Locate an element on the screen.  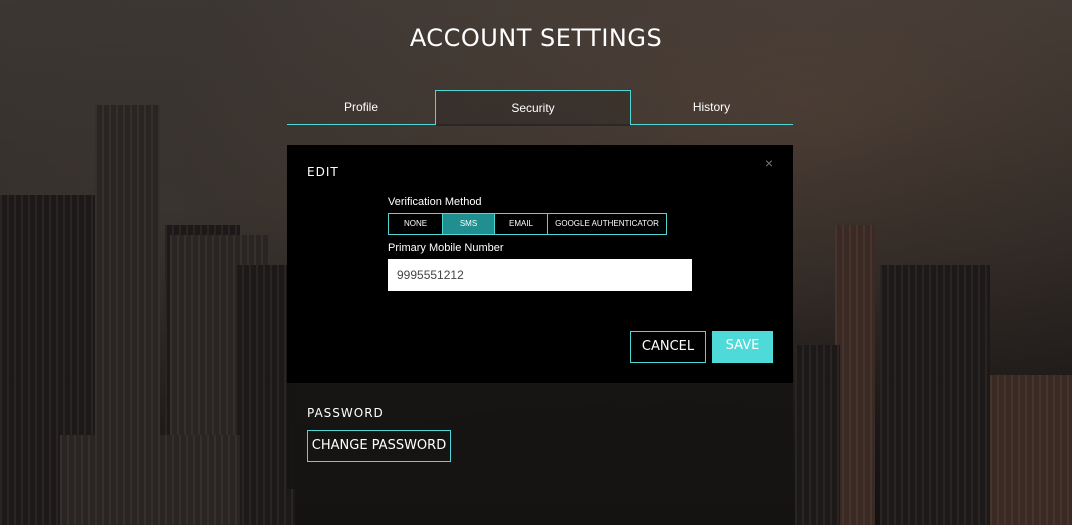
tab-history: History is located at coordinates (711, 107).